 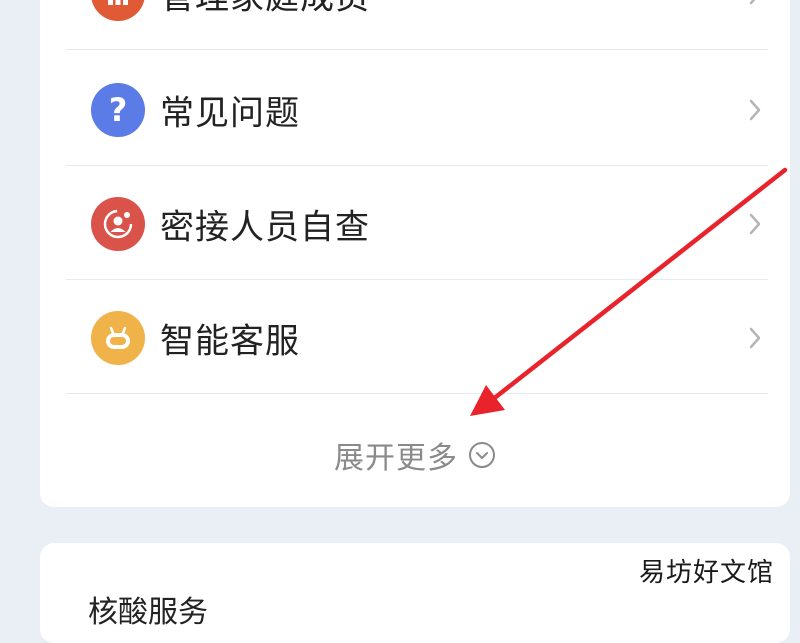 What do you see at coordinates (482, 455) in the screenshot?
I see `chevron-down-circle-icon` at bounding box center [482, 455].